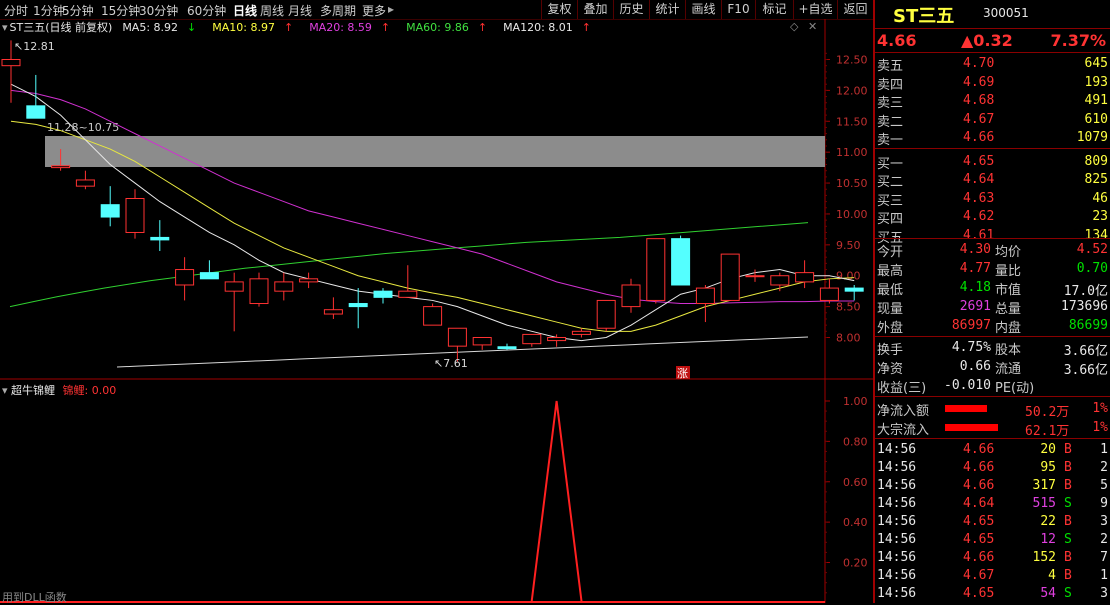 The width and height of the screenshot is (1110, 605). Describe the element at coordinates (89, 390) in the screenshot. I see `indicator-value: 锦鲤: 0.00` at that location.